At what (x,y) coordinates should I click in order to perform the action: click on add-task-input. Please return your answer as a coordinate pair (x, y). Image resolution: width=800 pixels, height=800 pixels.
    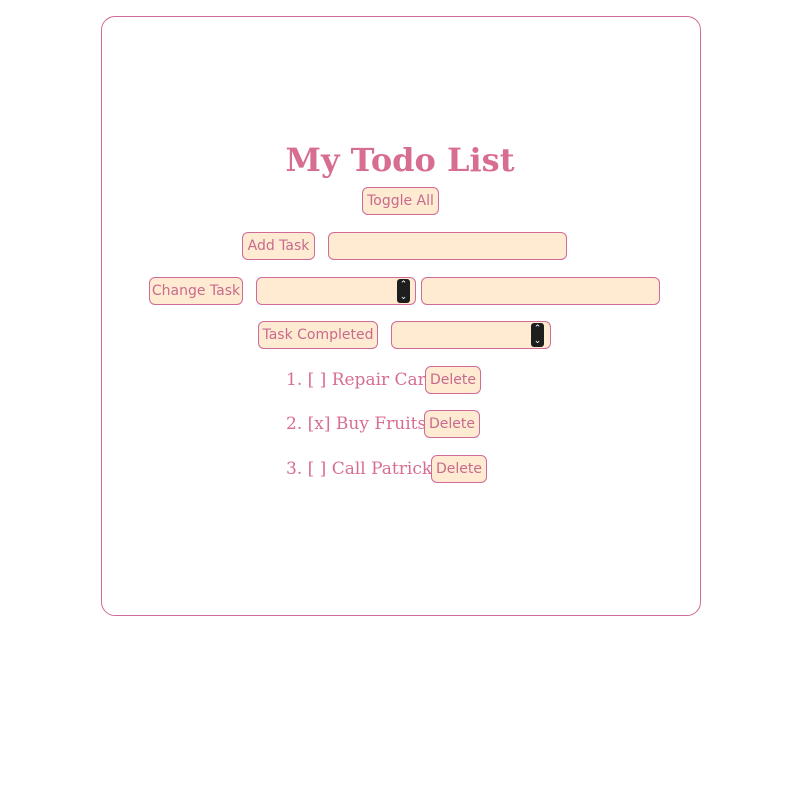
    Looking at the image, I should click on (447, 246).